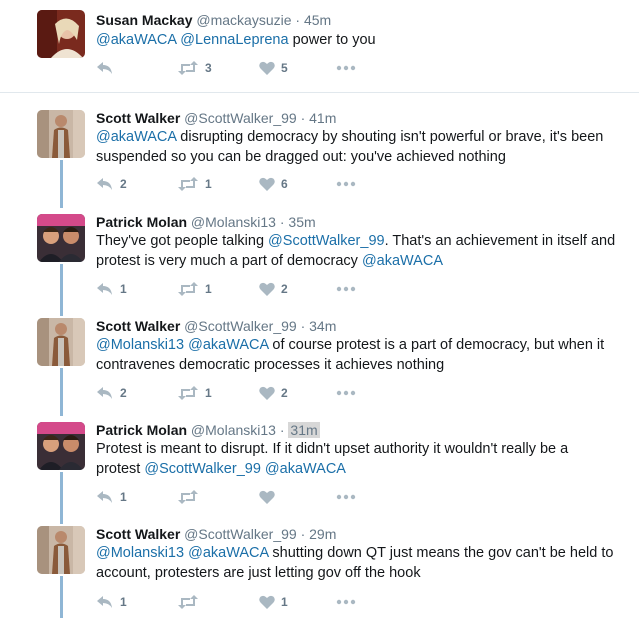 The image size is (639, 618). What do you see at coordinates (144, 20) in the screenshot?
I see `author-name: Susan Mackay` at bounding box center [144, 20].